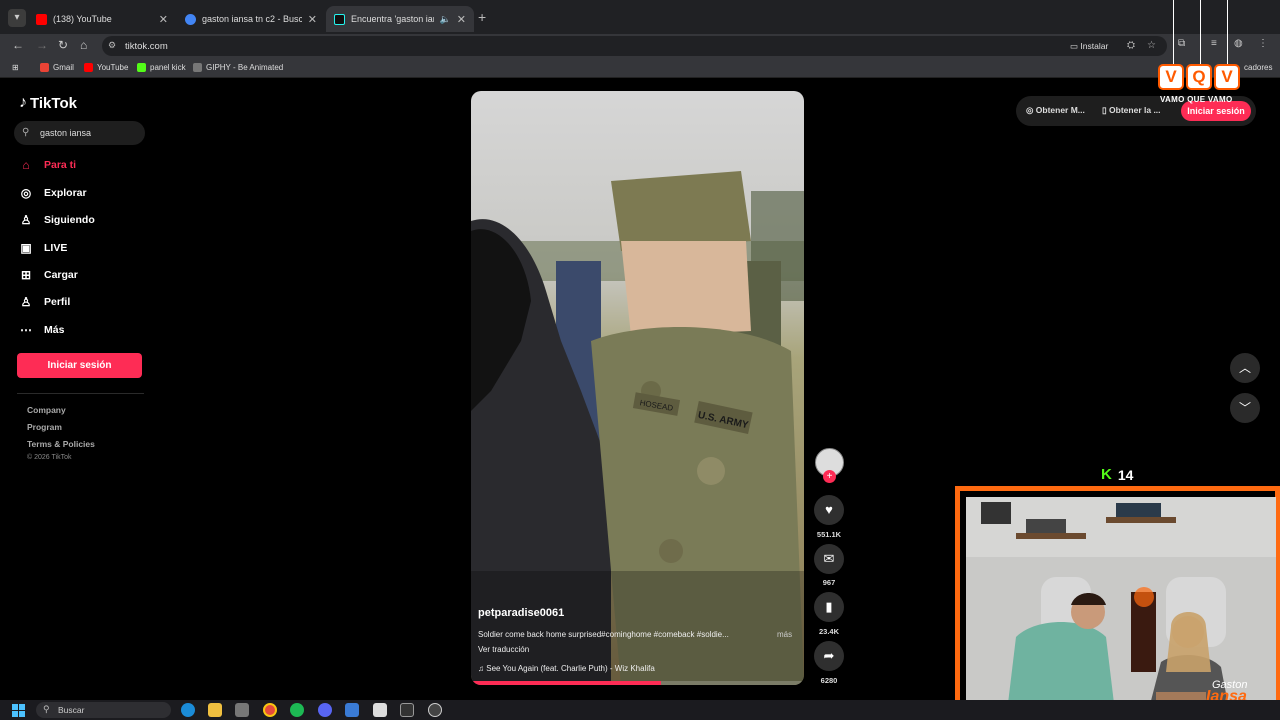 Image resolution: width=1280 pixels, height=720 pixels. I want to click on viewer-count: 14, so click(1125, 474).